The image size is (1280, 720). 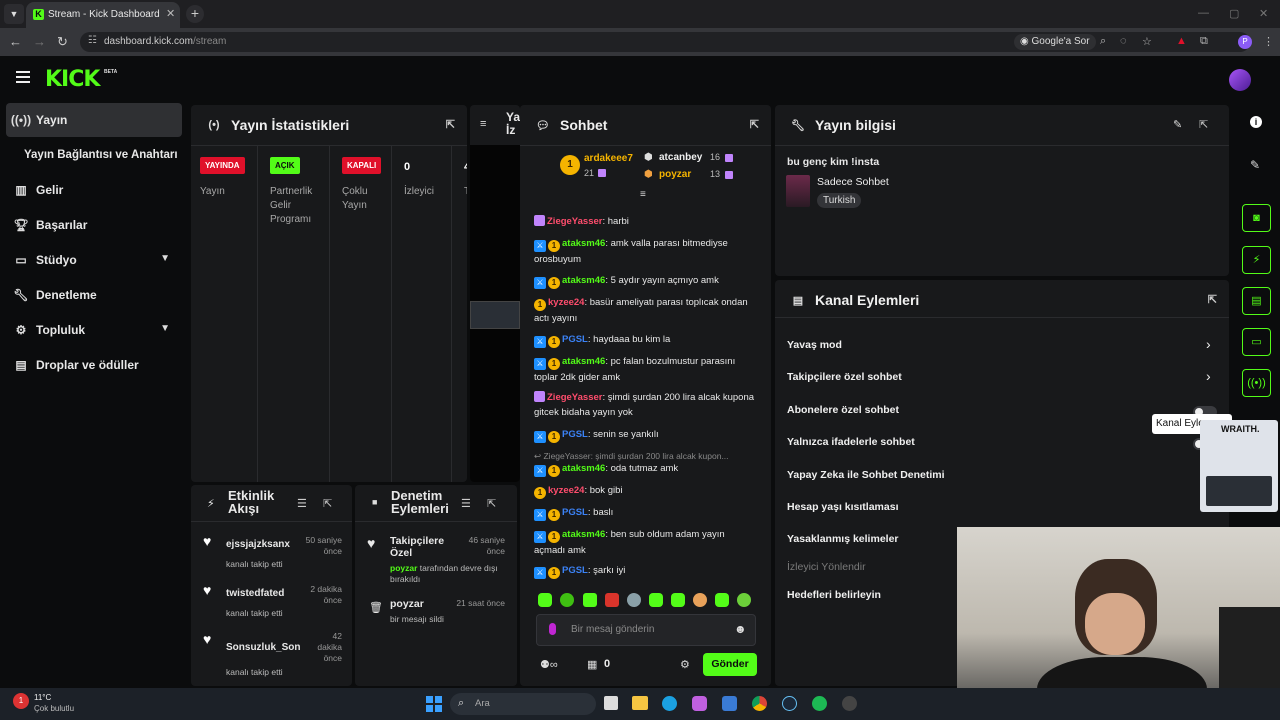 I want to click on close-window-icon: ✕, so click(x=1263, y=13).